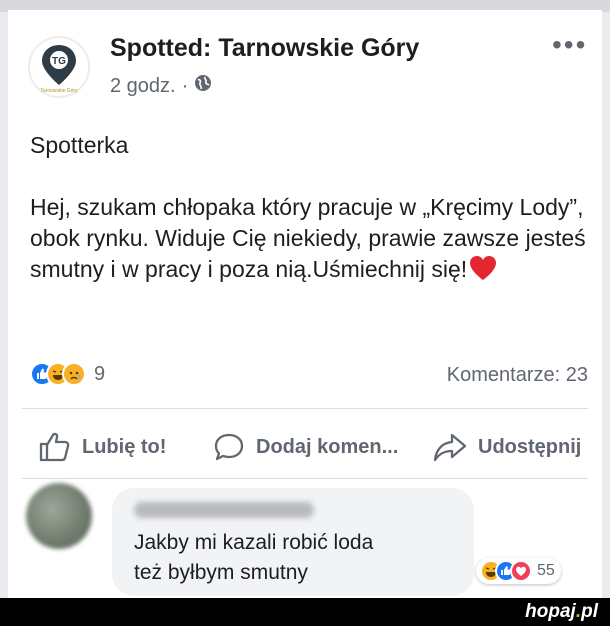 Image resolution: width=610 pixels, height=626 pixels. What do you see at coordinates (59, 61) in the screenshot?
I see `avatar-initials: TG` at bounding box center [59, 61].